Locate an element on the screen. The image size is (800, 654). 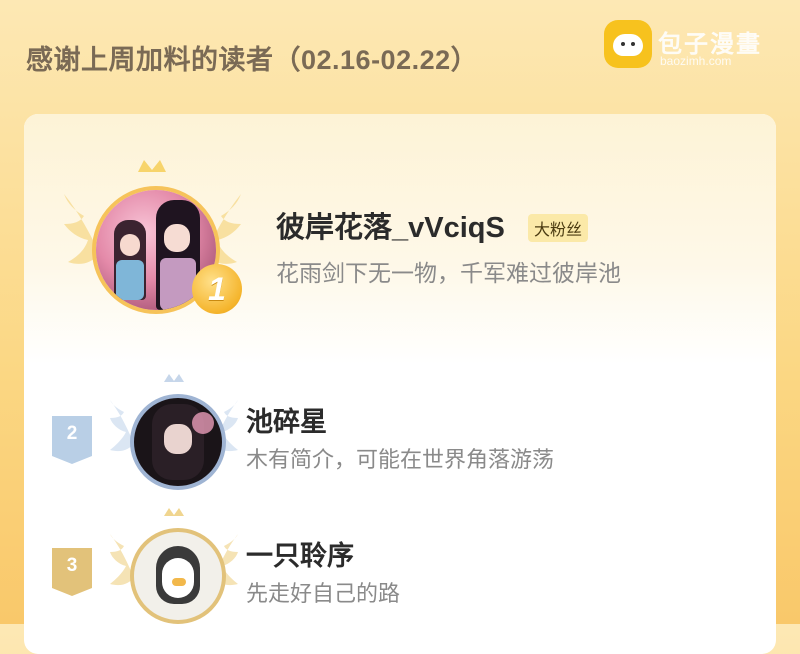
page-title: 感谢上周加料的读者（02.16-02.22） is located at coordinates (252, 60).